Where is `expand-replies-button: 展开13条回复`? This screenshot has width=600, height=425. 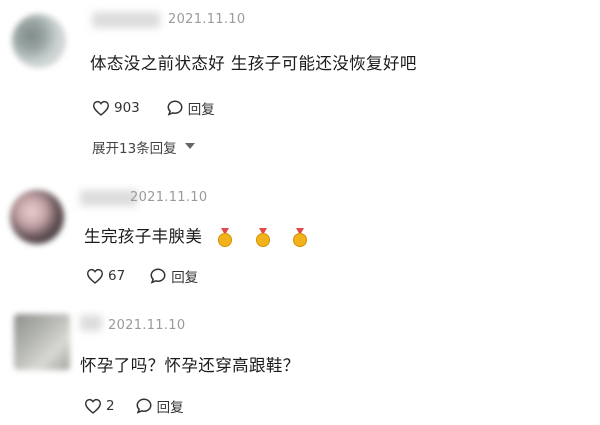 expand-replies-button: 展开13条回复 is located at coordinates (143, 147).